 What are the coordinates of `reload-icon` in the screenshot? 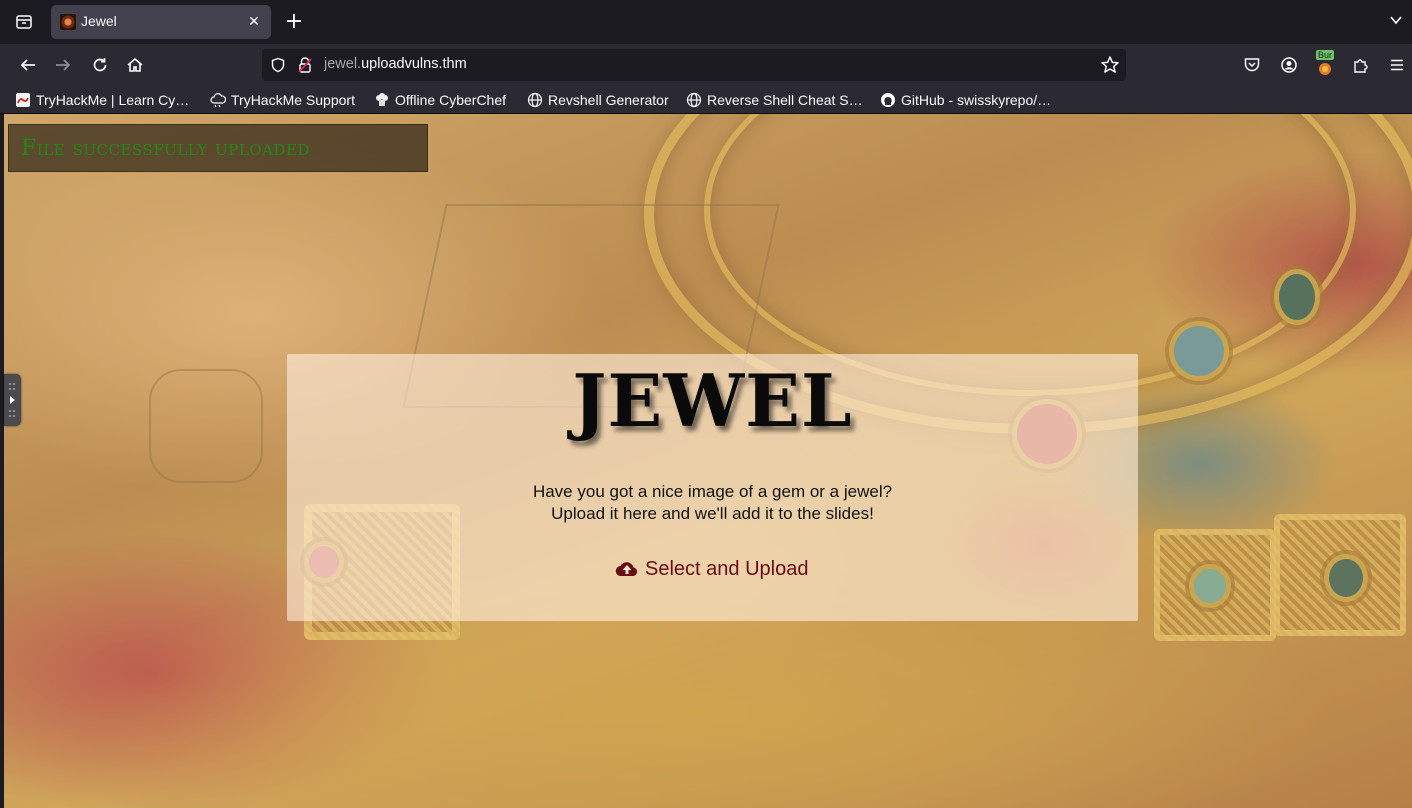 It's located at (100, 65).